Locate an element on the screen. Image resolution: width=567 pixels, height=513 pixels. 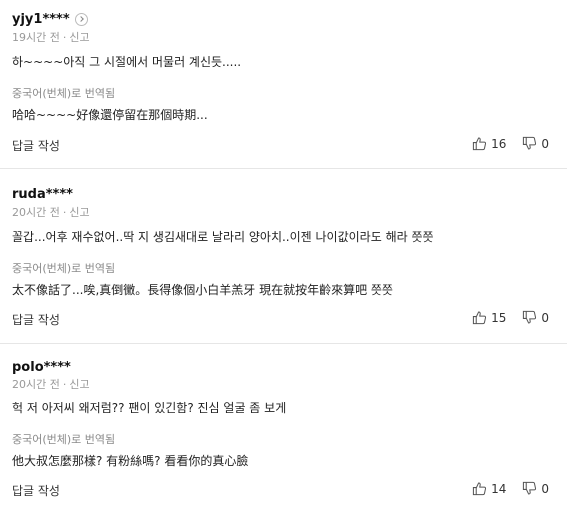
translated-text: 太不像話了...唉,真倒黴。長得像個小白羊羔牙 現在就按年齡來算吧 쯧쯧 is located at coordinates (202, 290).